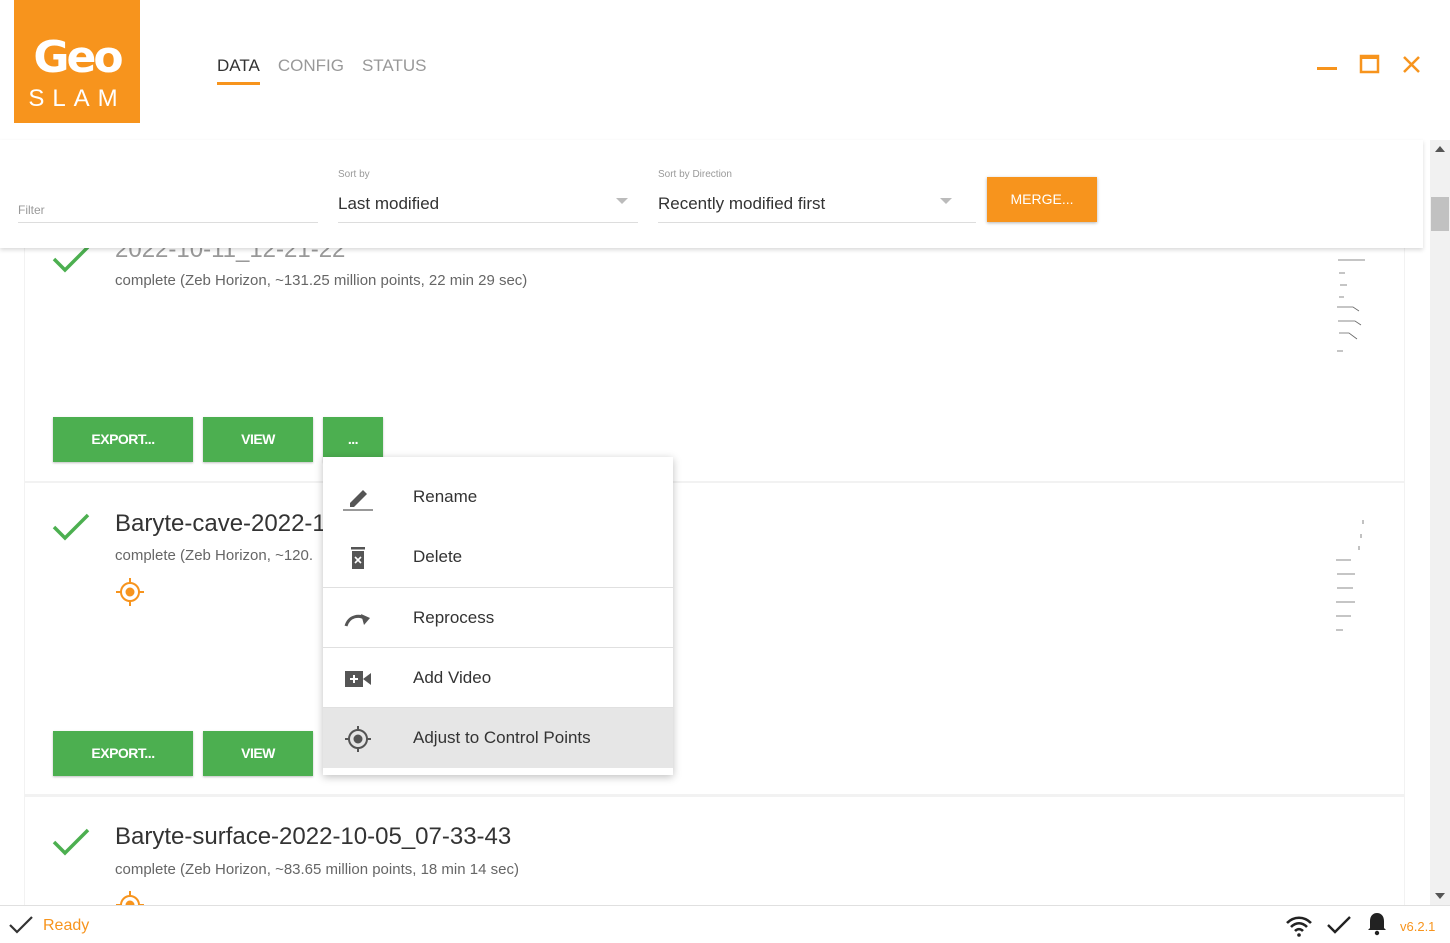 The height and width of the screenshot is (943, 1450). I want to click on crosshair-icon, so click(358, 739).